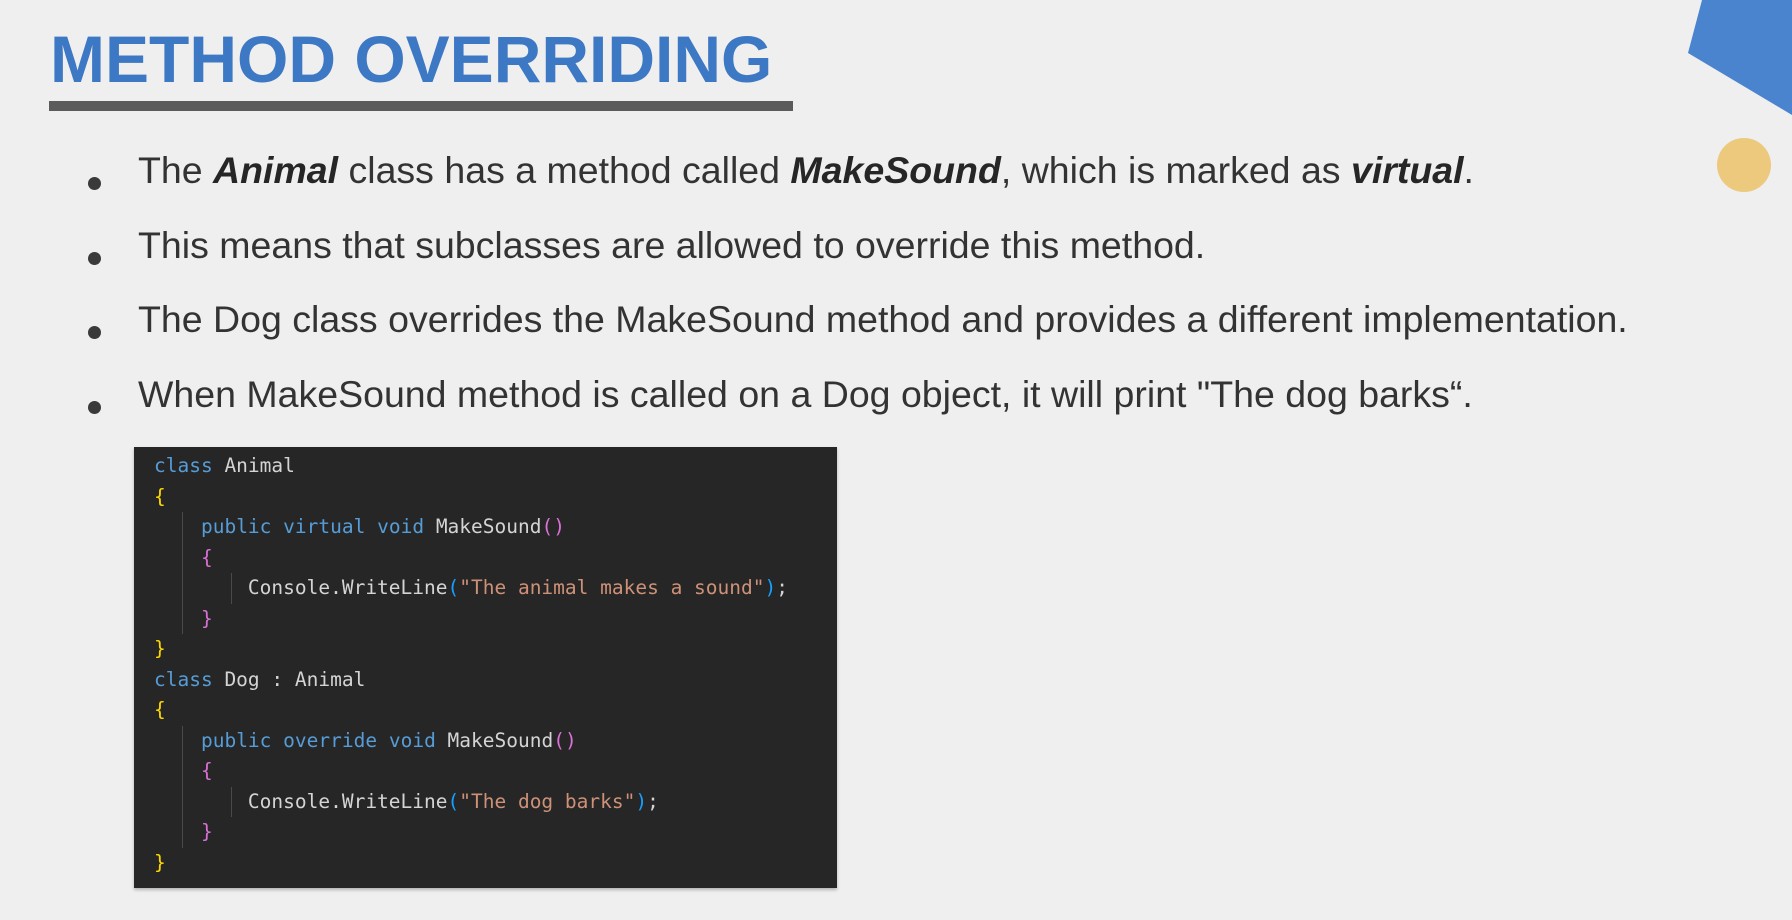 This screenshot has width=1792, height=920. Describe the element at coordinates (895, 170) in the screenshot. I see `emphasized-term: MakeSound` at that location.